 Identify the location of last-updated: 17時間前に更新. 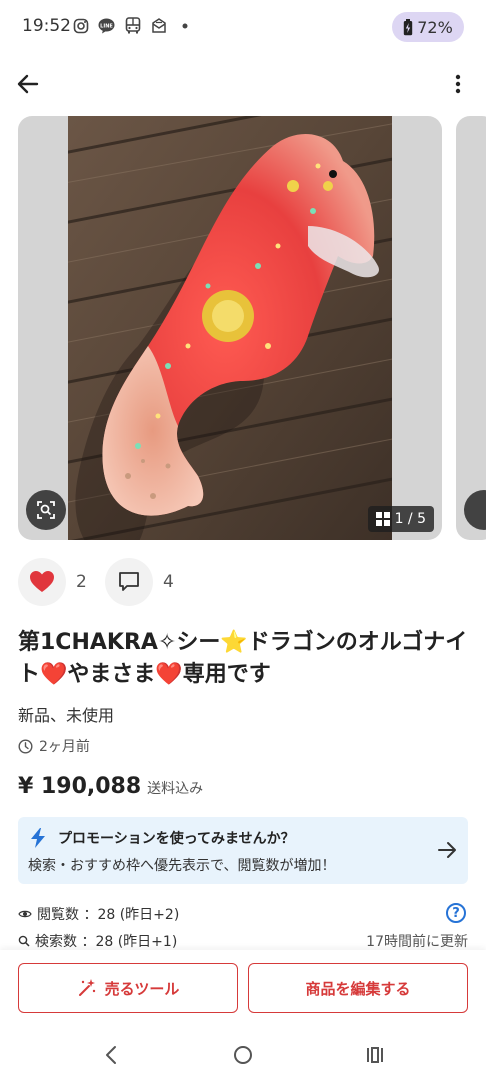
(417, 942).